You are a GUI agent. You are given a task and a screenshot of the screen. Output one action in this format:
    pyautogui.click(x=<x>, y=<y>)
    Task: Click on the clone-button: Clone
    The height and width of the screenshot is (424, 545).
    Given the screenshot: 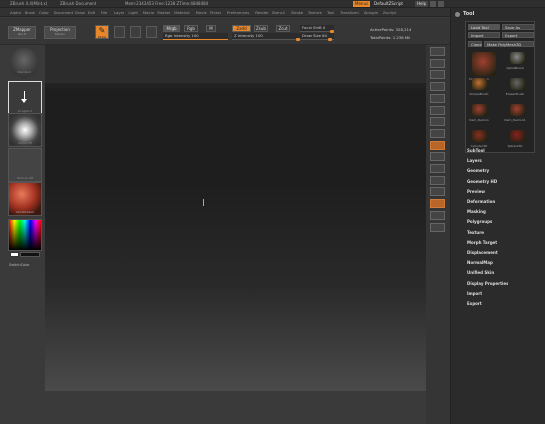 What is the action you would take?
    pyautogui.click(x=475, y=44)
    